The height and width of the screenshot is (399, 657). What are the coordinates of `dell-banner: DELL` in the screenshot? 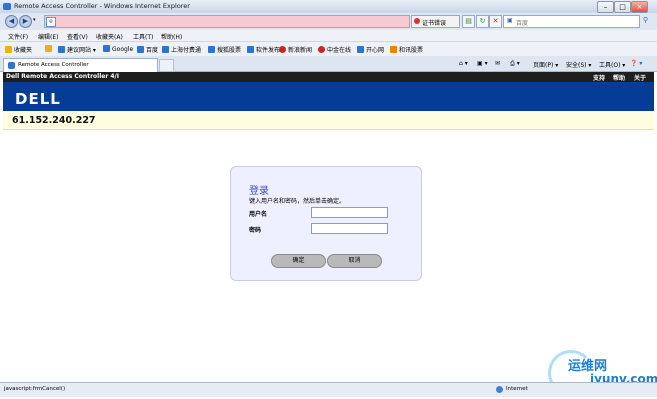 It's located at (328, 96).